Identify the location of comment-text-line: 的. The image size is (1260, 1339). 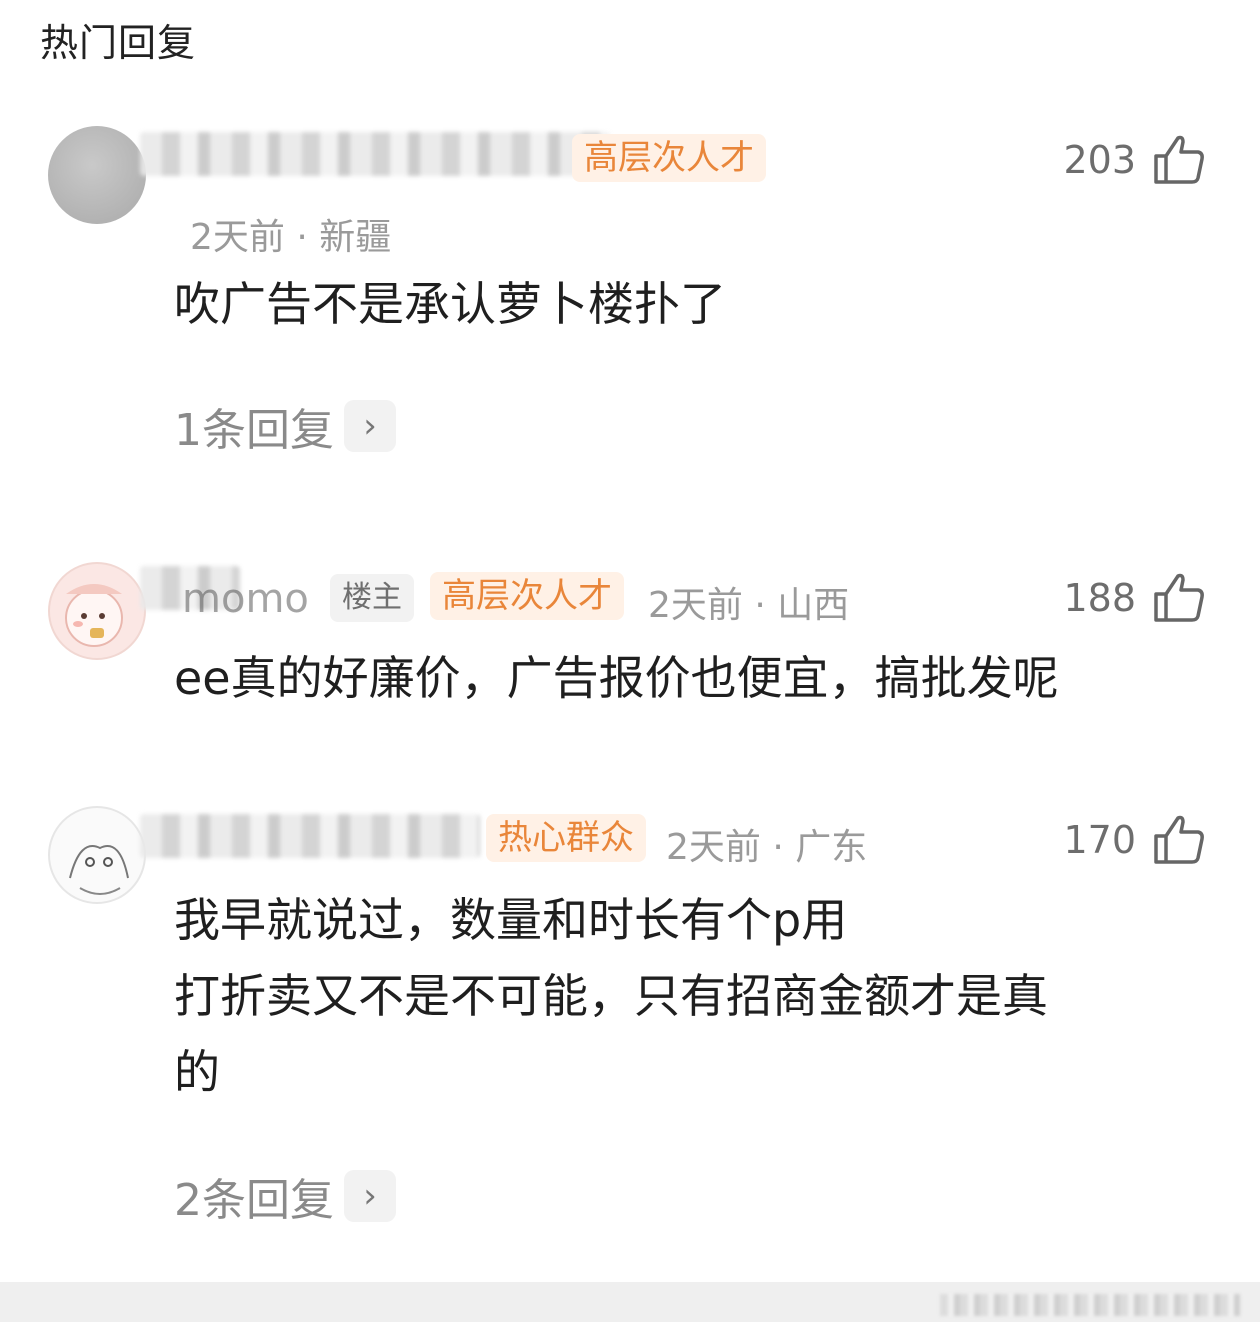
(197, 1072).